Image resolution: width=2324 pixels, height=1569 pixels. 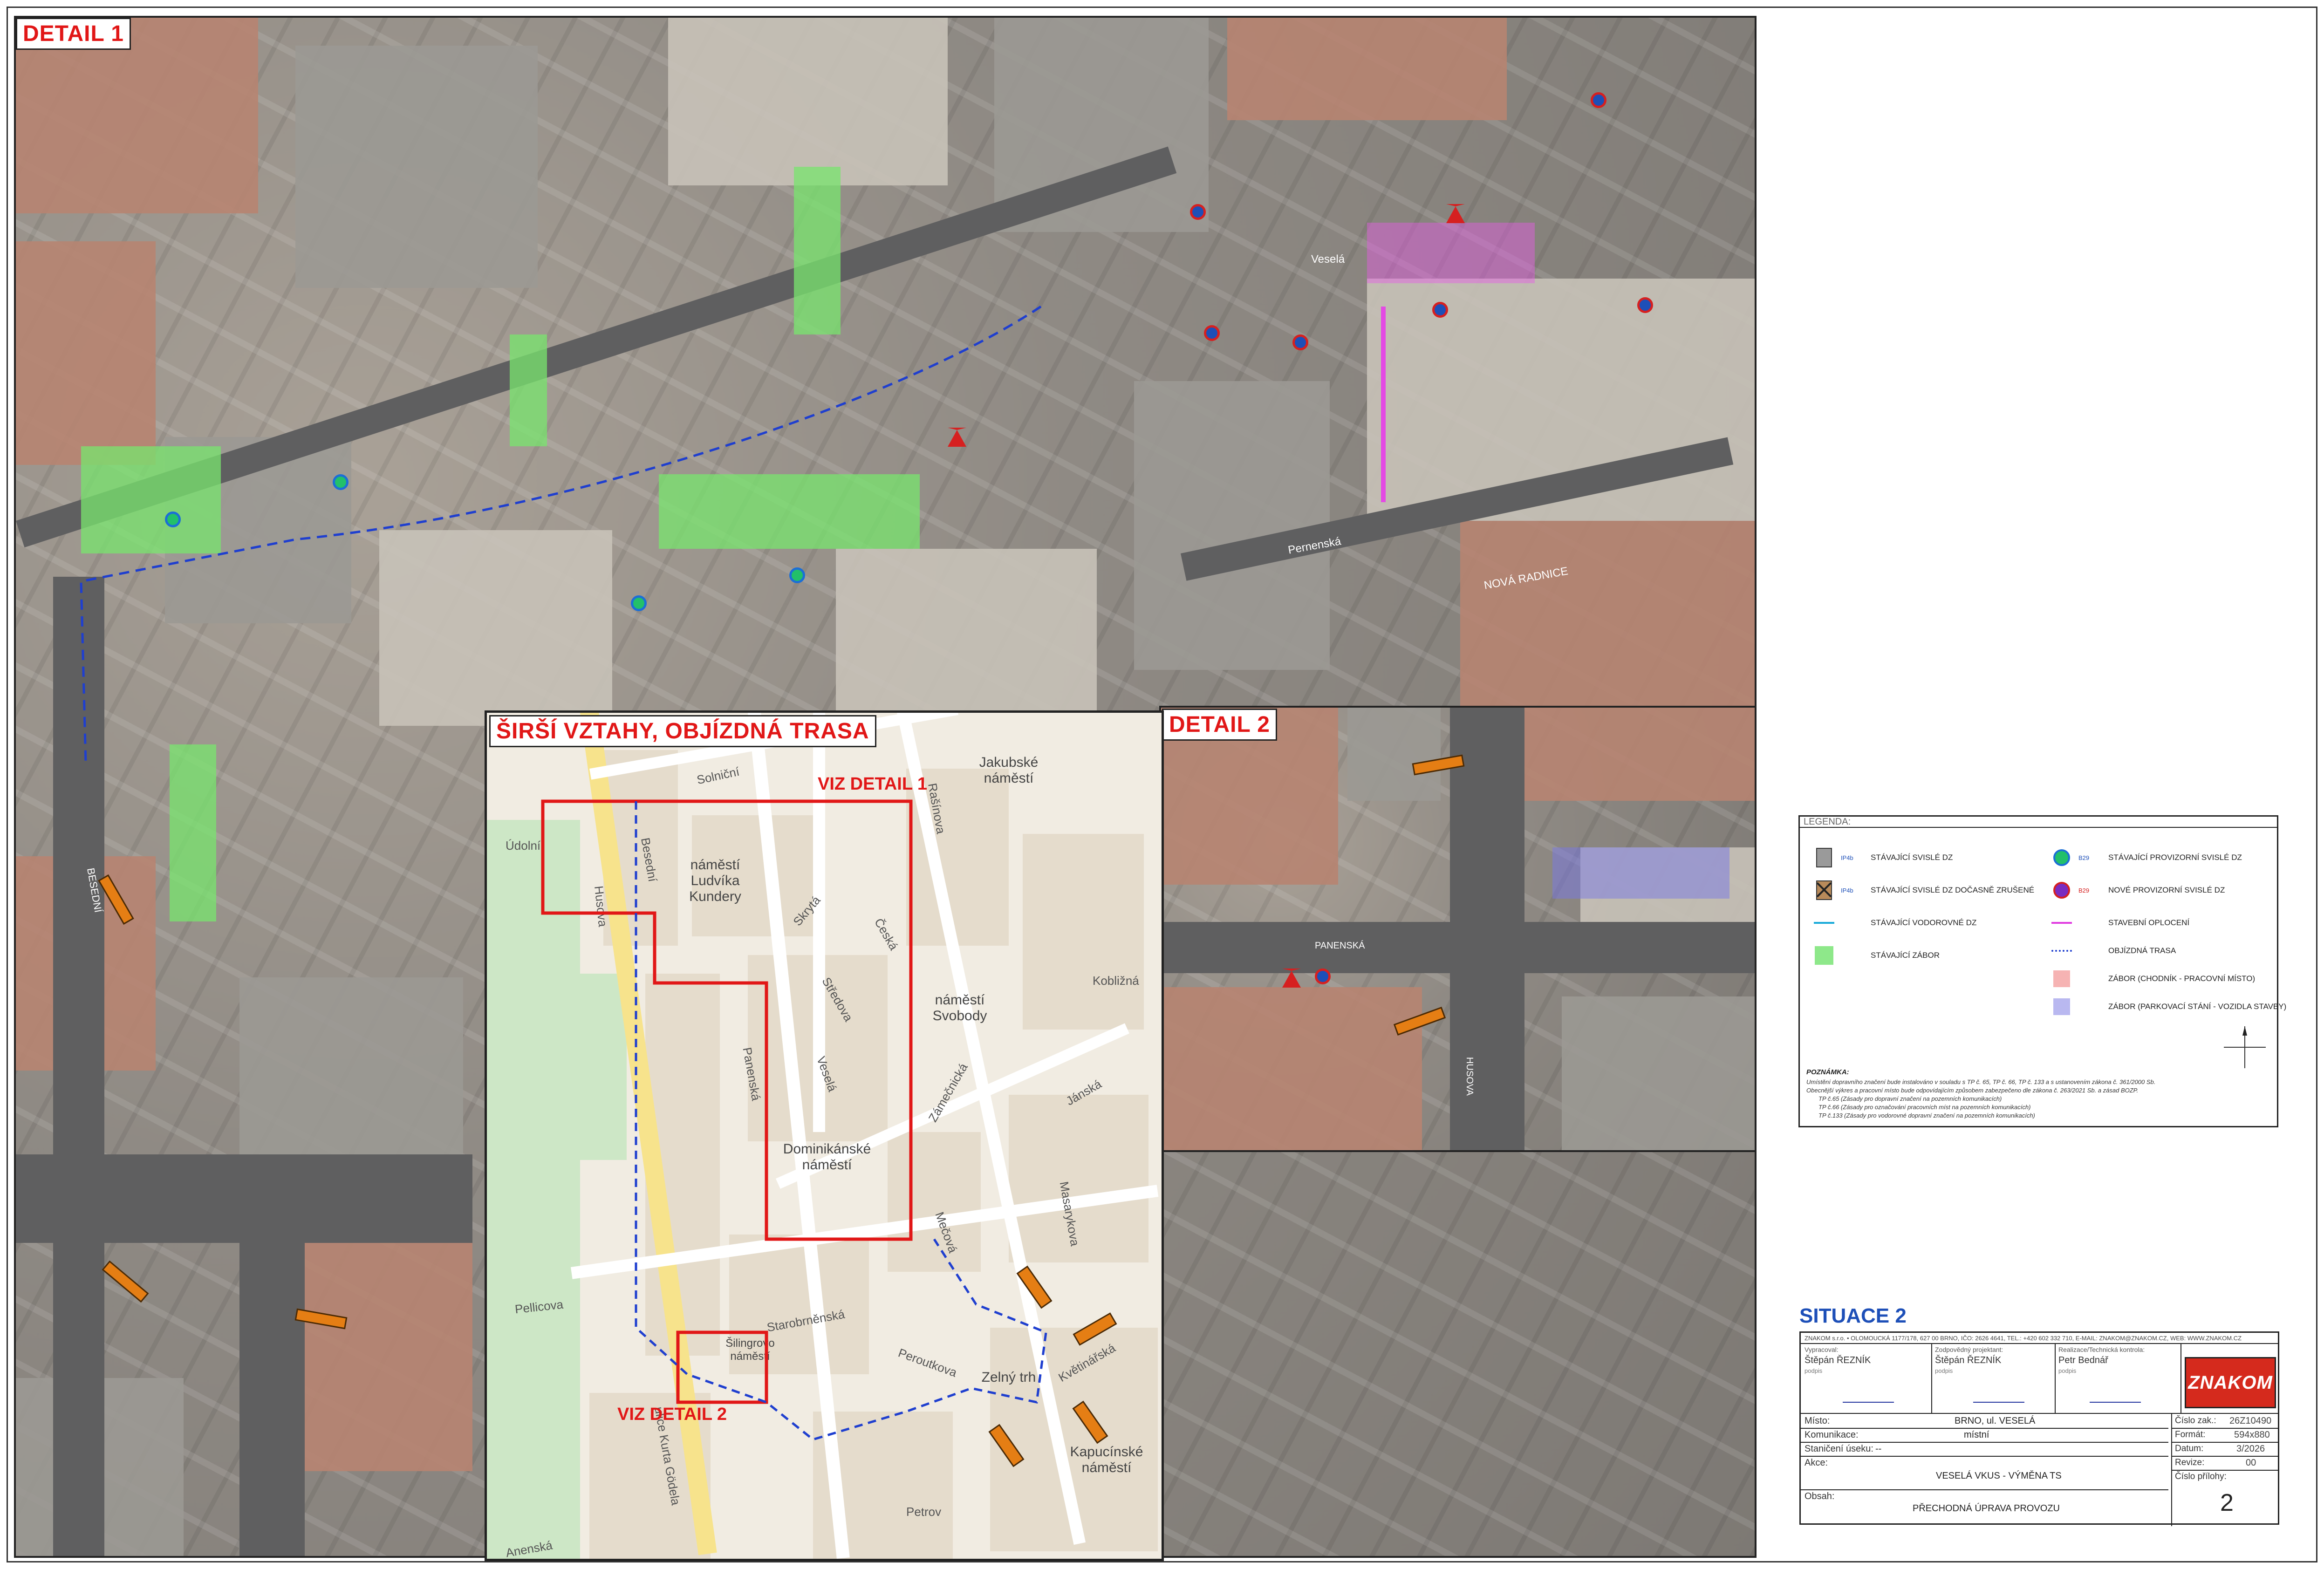 I want to click on field-label: Formát:, so click(x=2190, y=1435).